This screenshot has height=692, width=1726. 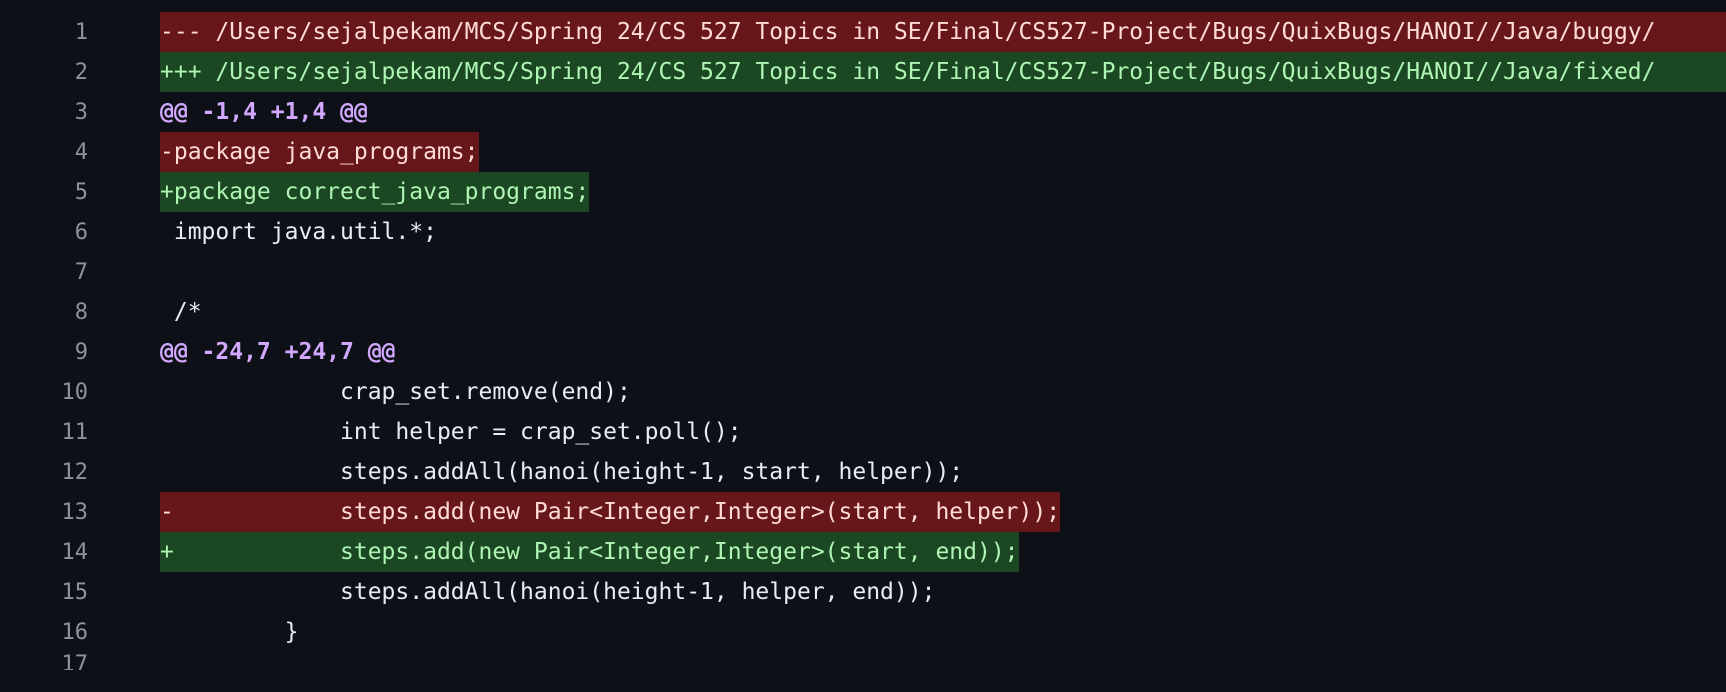 I want to click on line-number: 15, so click(x=75, y=592).